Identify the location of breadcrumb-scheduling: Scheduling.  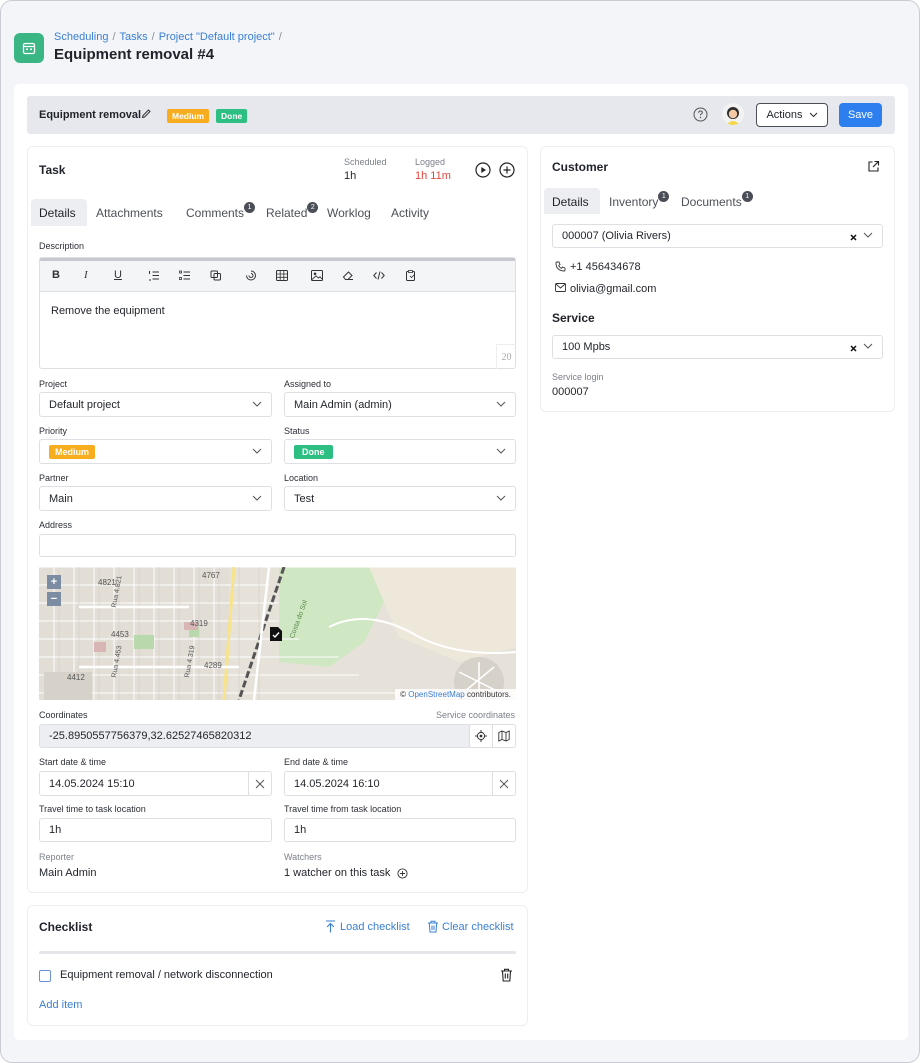
(81, 37).